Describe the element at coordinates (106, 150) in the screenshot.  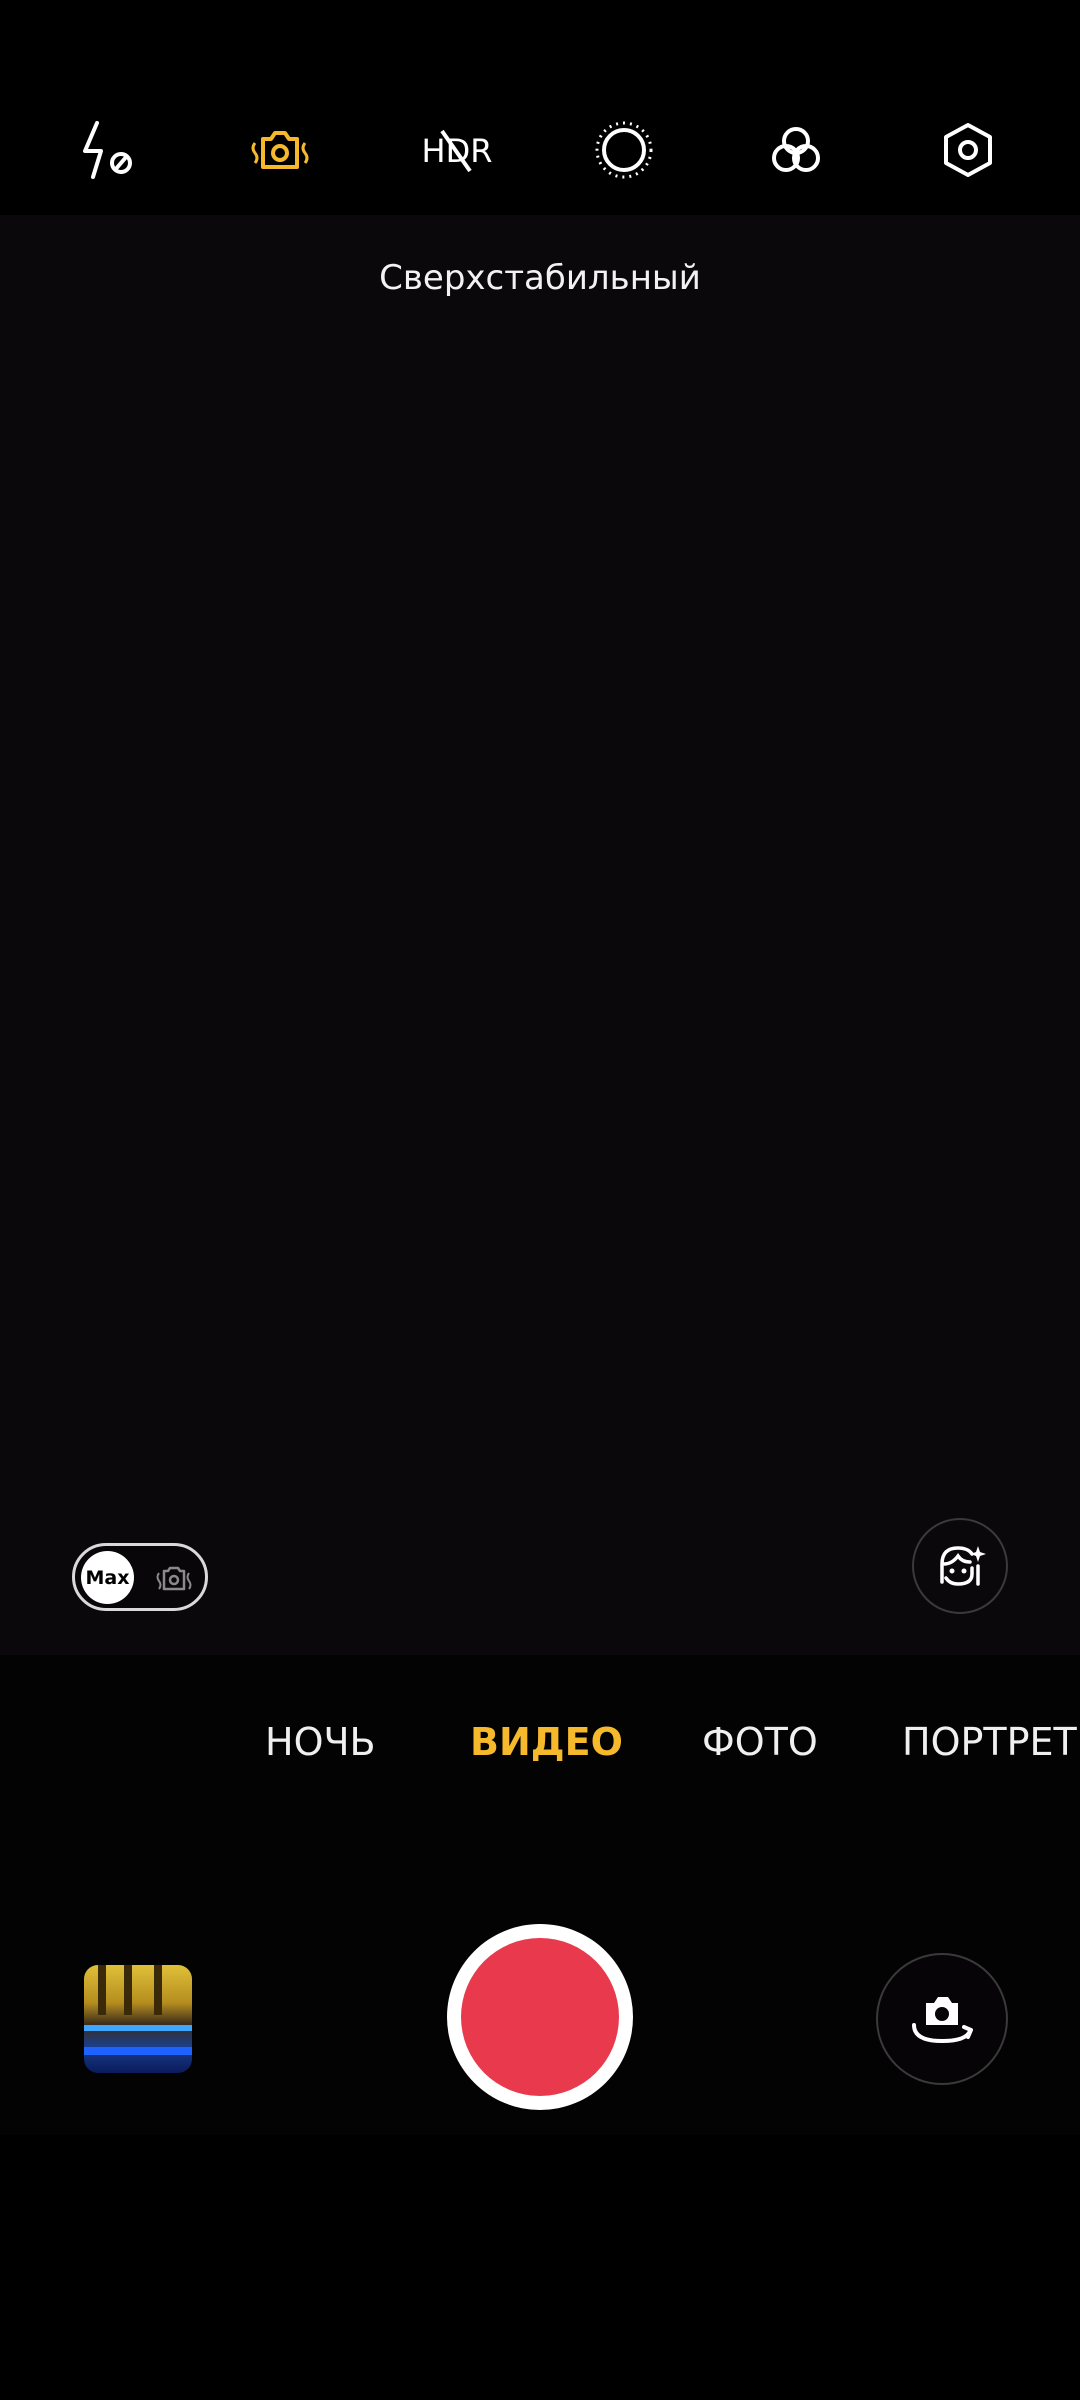
I see `flash-off-icon` at that location.